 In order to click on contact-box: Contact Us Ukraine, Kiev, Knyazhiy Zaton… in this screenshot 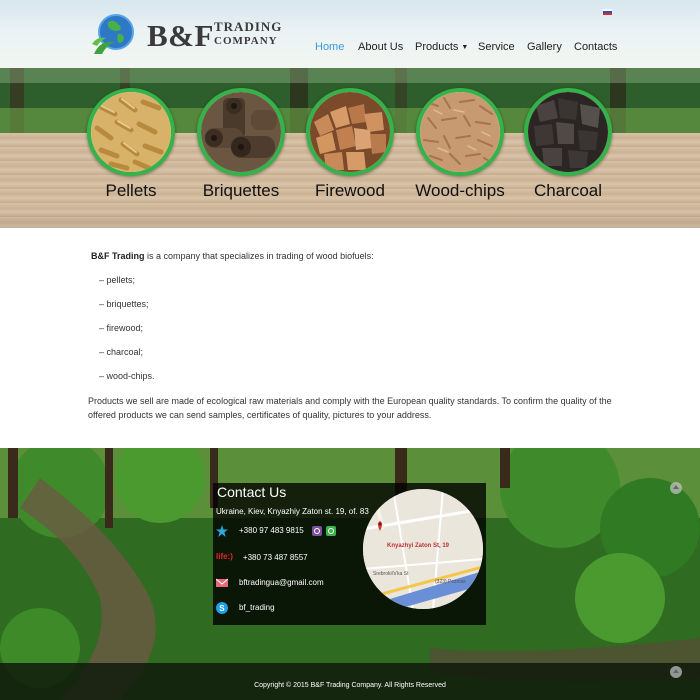, I will do `click(349, 554)`.